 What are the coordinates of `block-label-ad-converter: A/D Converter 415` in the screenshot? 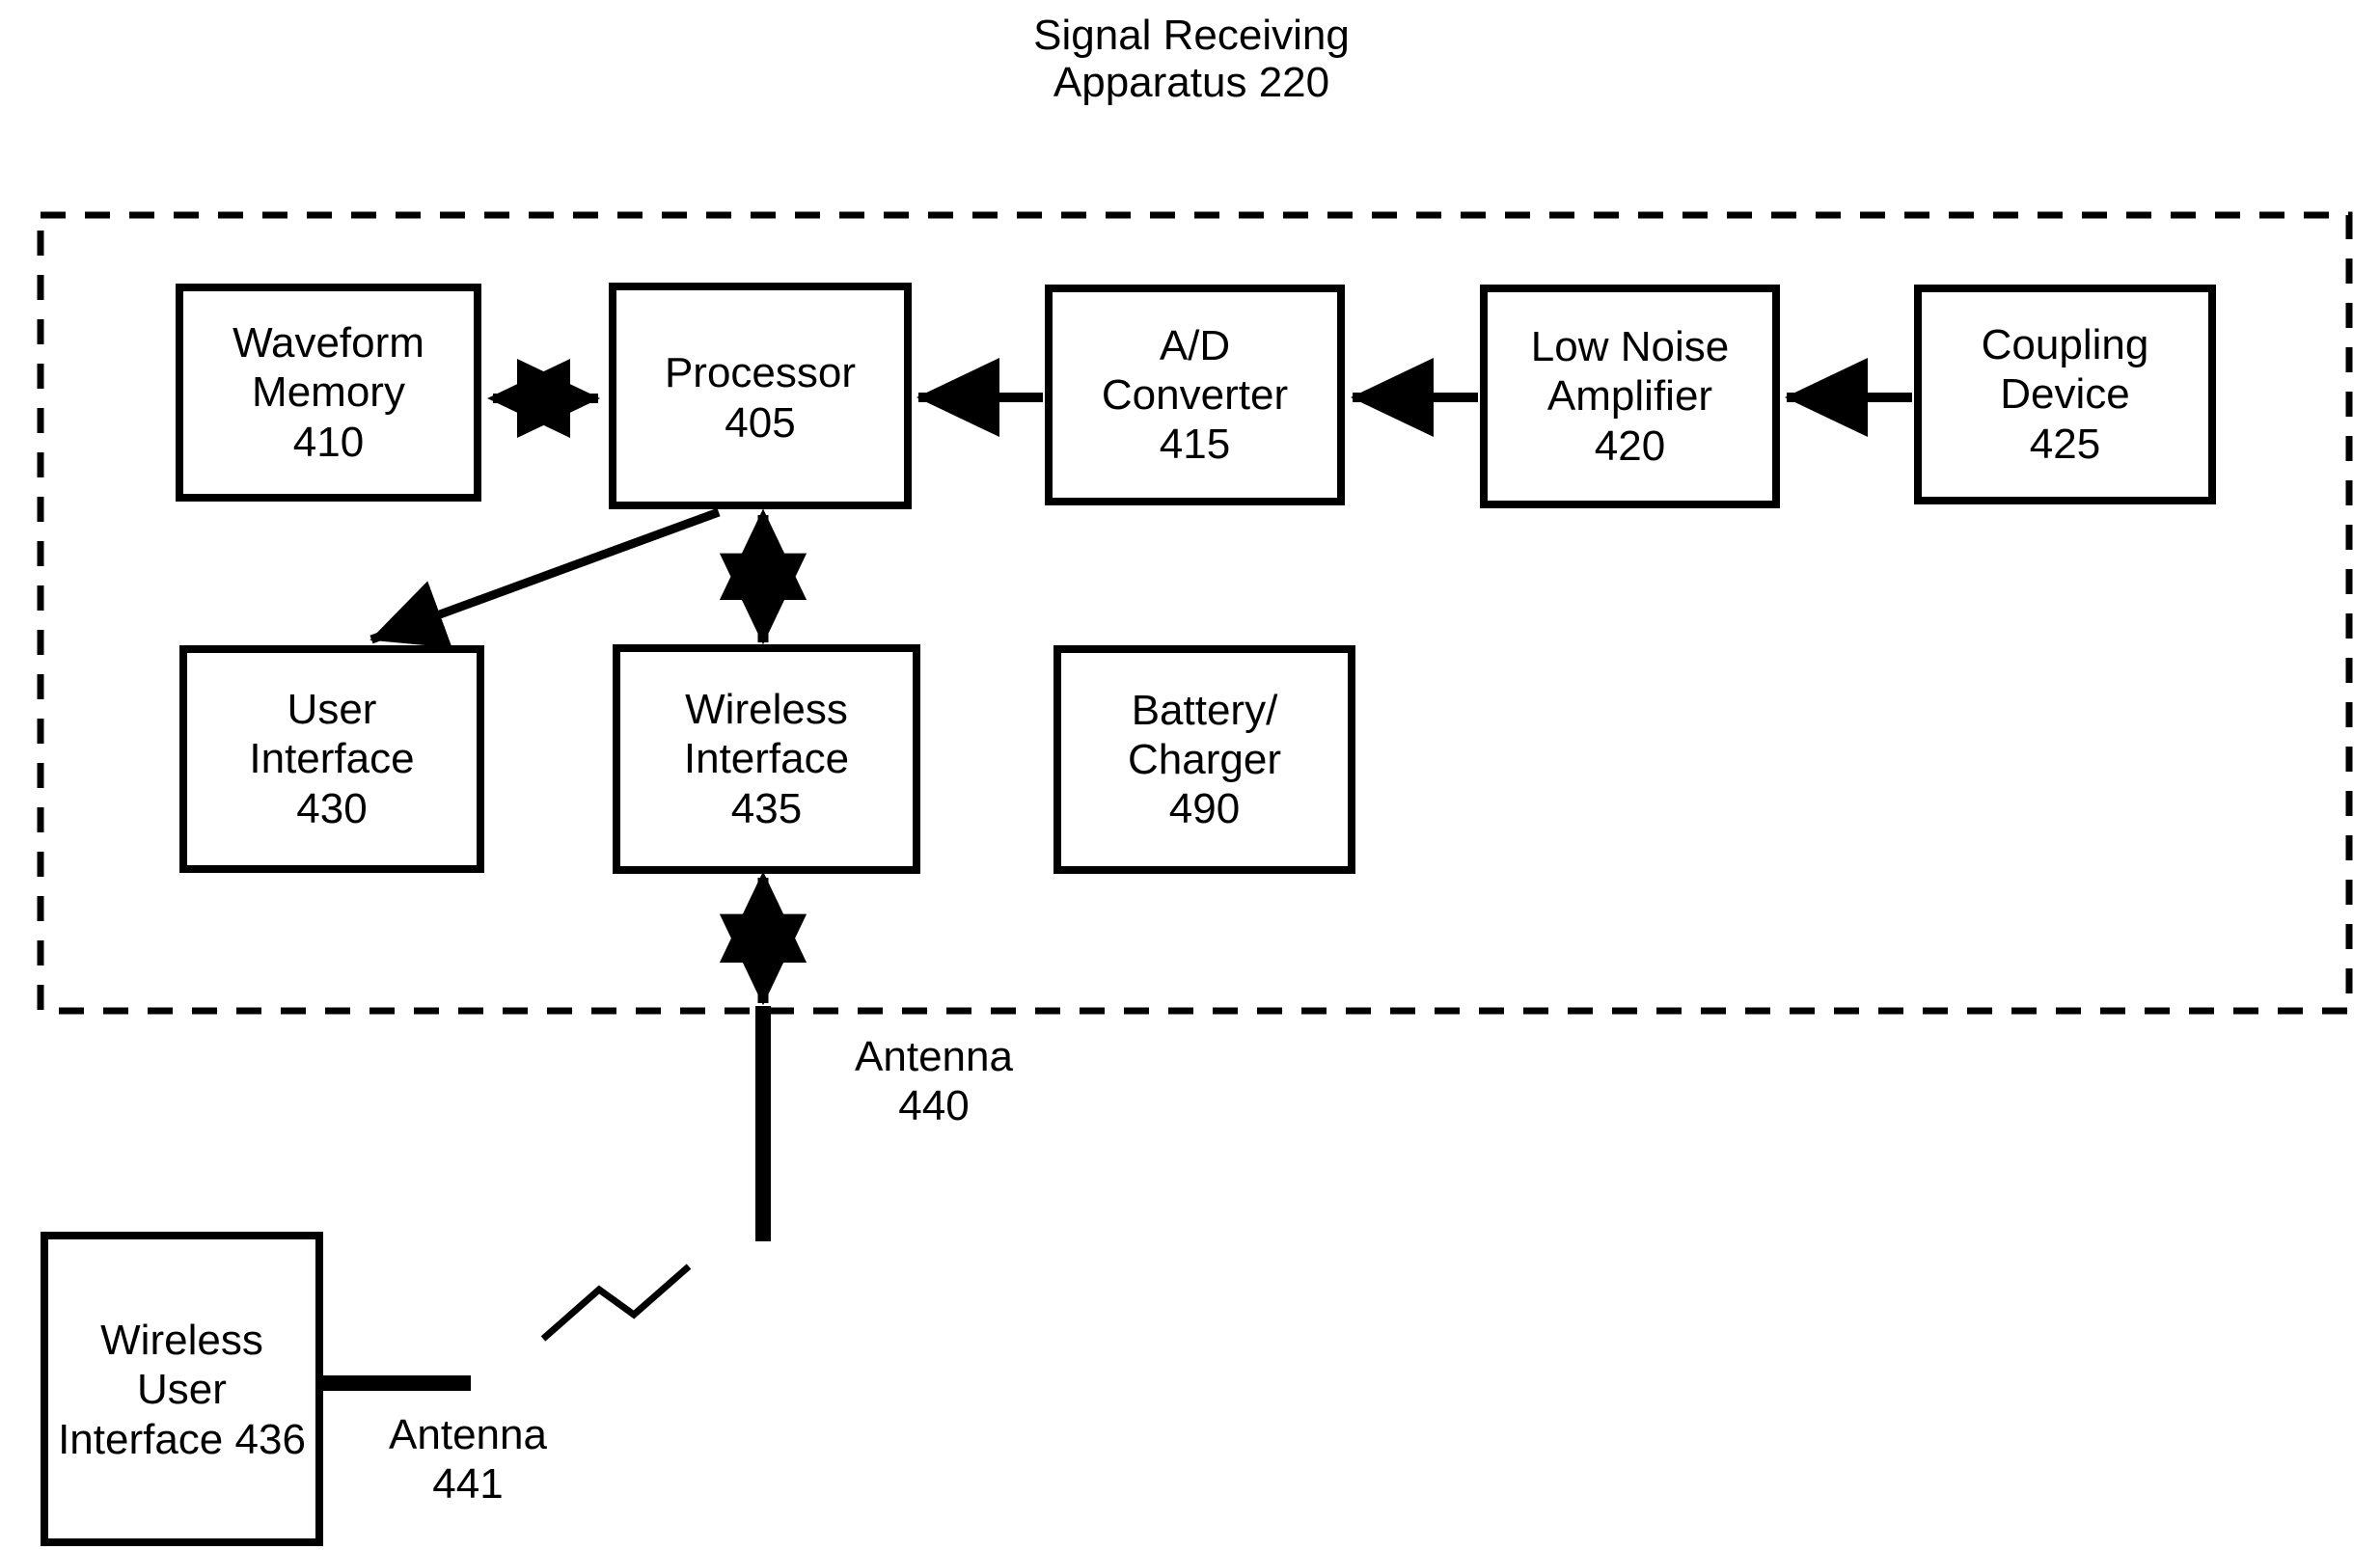 It's located at (1195, 395).